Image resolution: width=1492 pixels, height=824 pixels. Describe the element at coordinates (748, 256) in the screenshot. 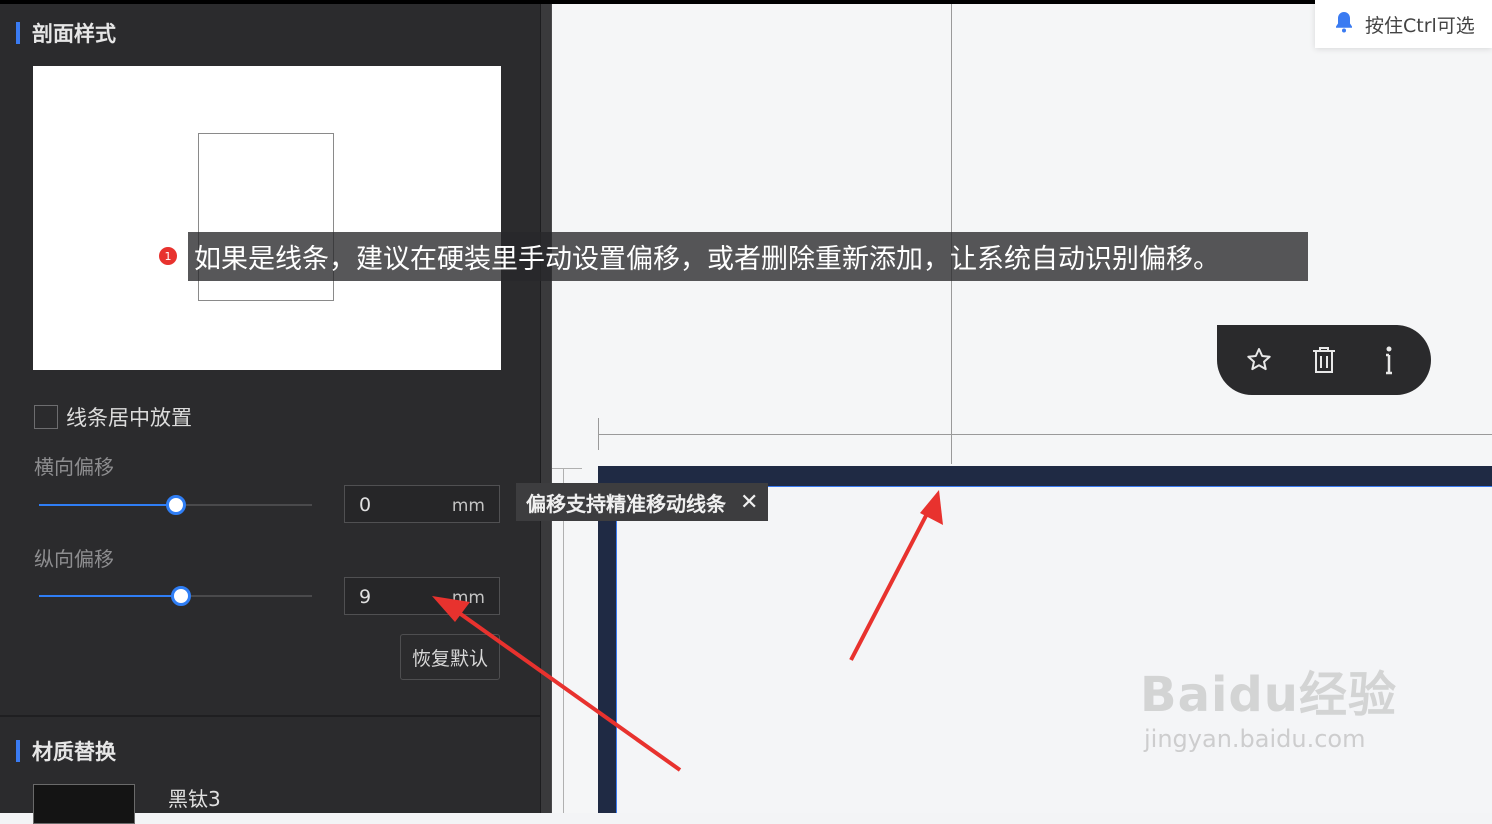

I see `annotation-caption: 如果是线条，建议在硬装里手动设置偏移，或者删除重新添加，让系统自动识别偏移。` at that location.